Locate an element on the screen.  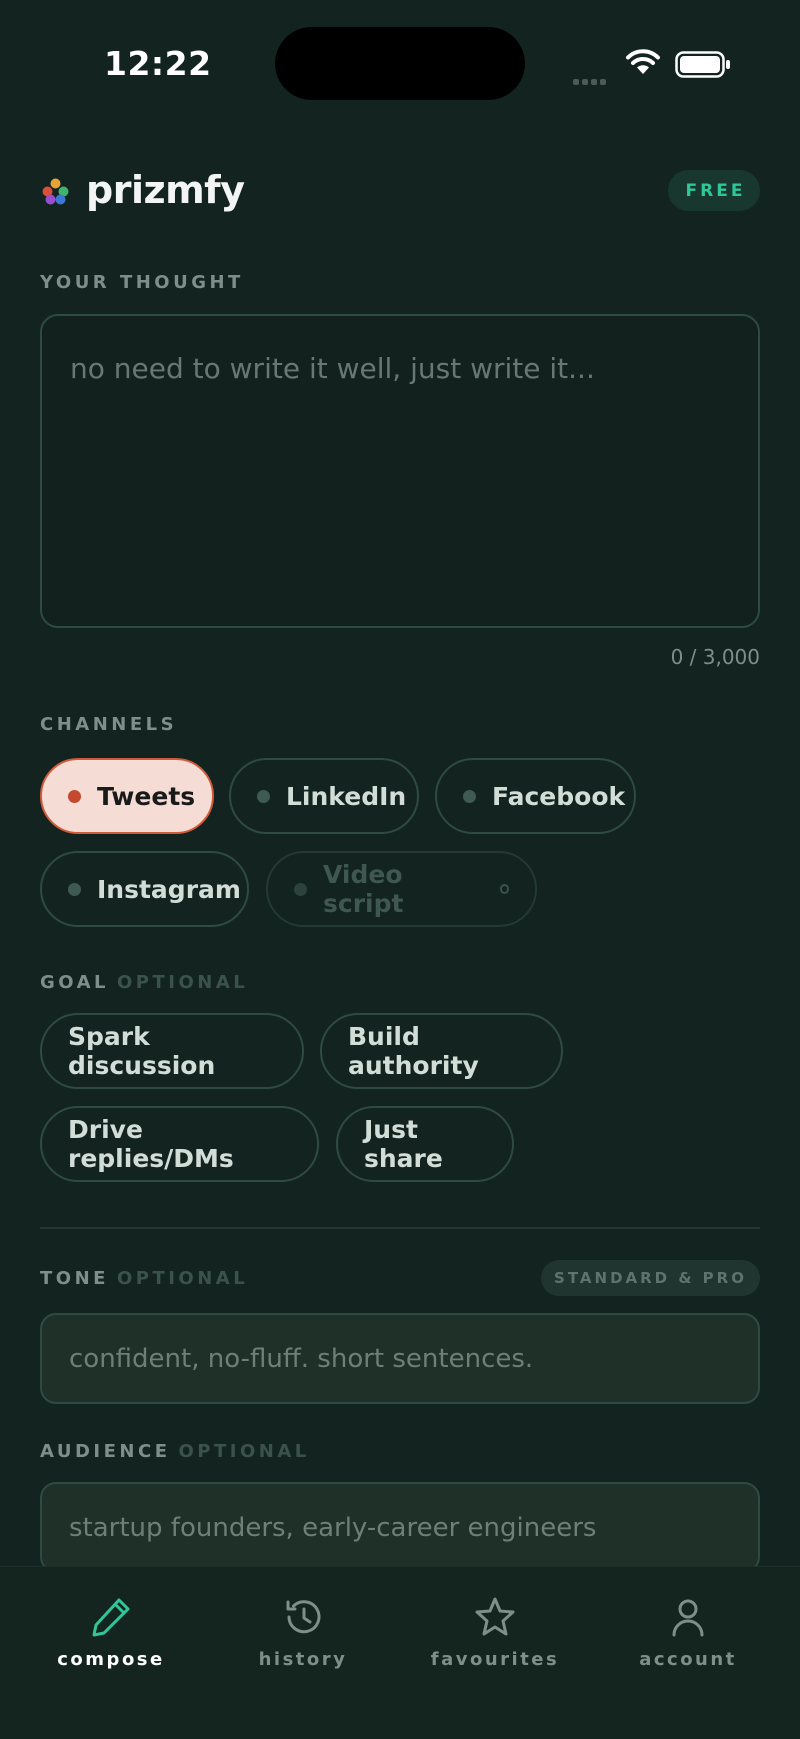
channel-chip-facebook: Facebook is located at coordinates (535, 796).